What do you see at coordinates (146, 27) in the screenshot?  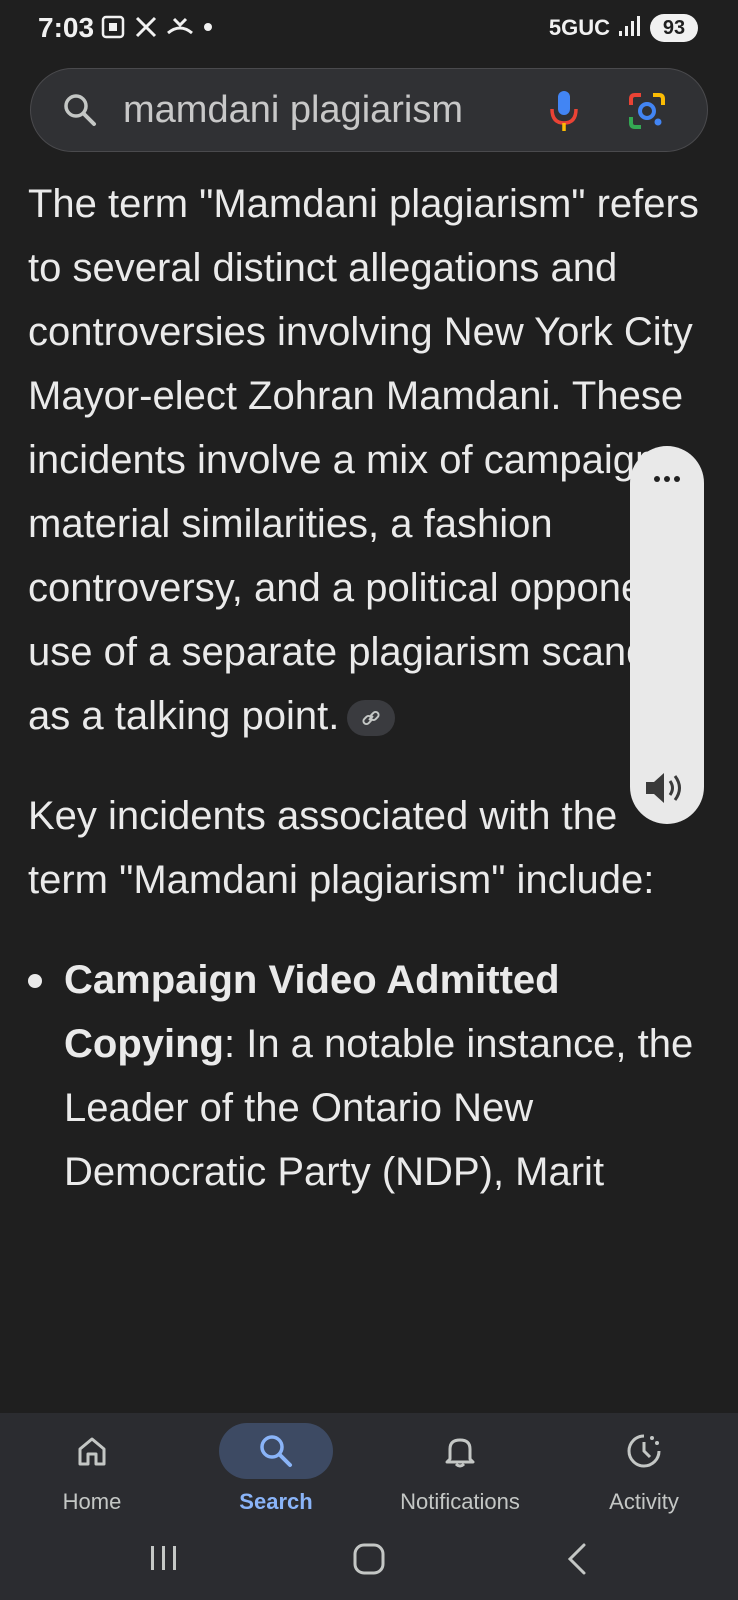 I see `x-app-icon` at bounding box center [146, 27].